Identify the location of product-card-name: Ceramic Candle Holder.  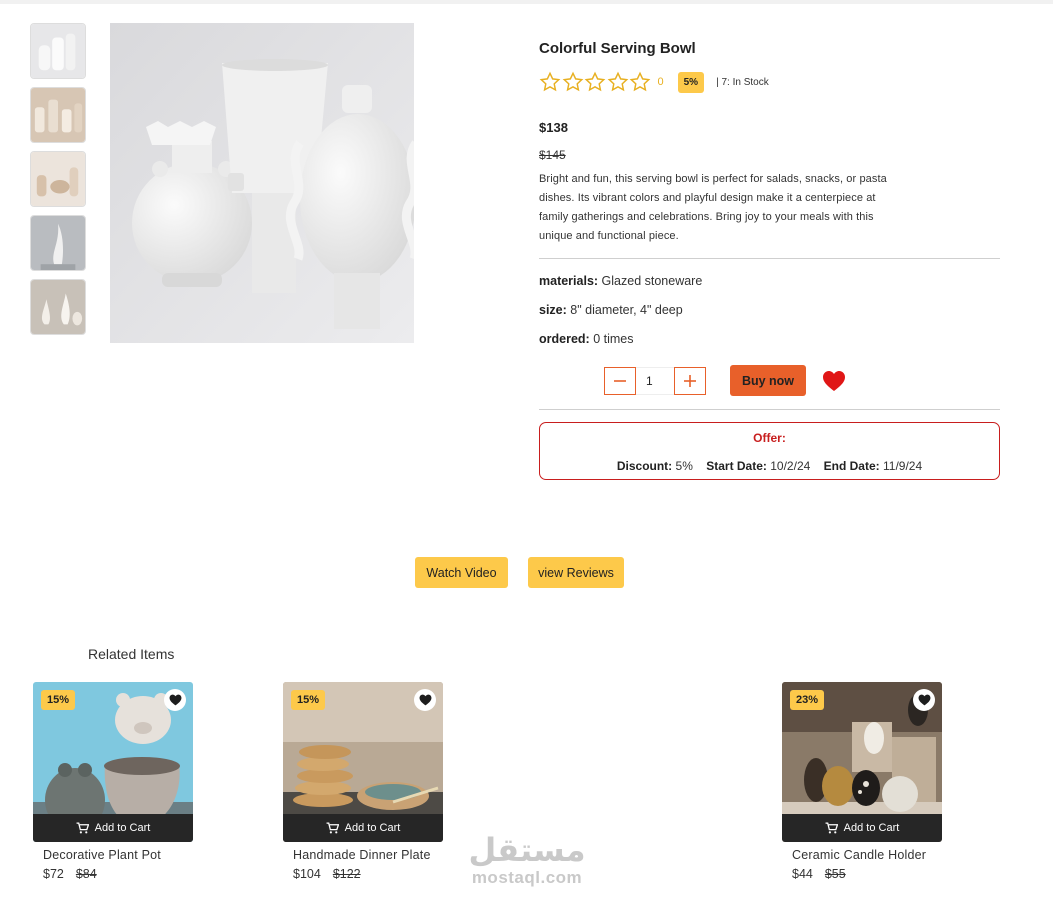
(862, 855).